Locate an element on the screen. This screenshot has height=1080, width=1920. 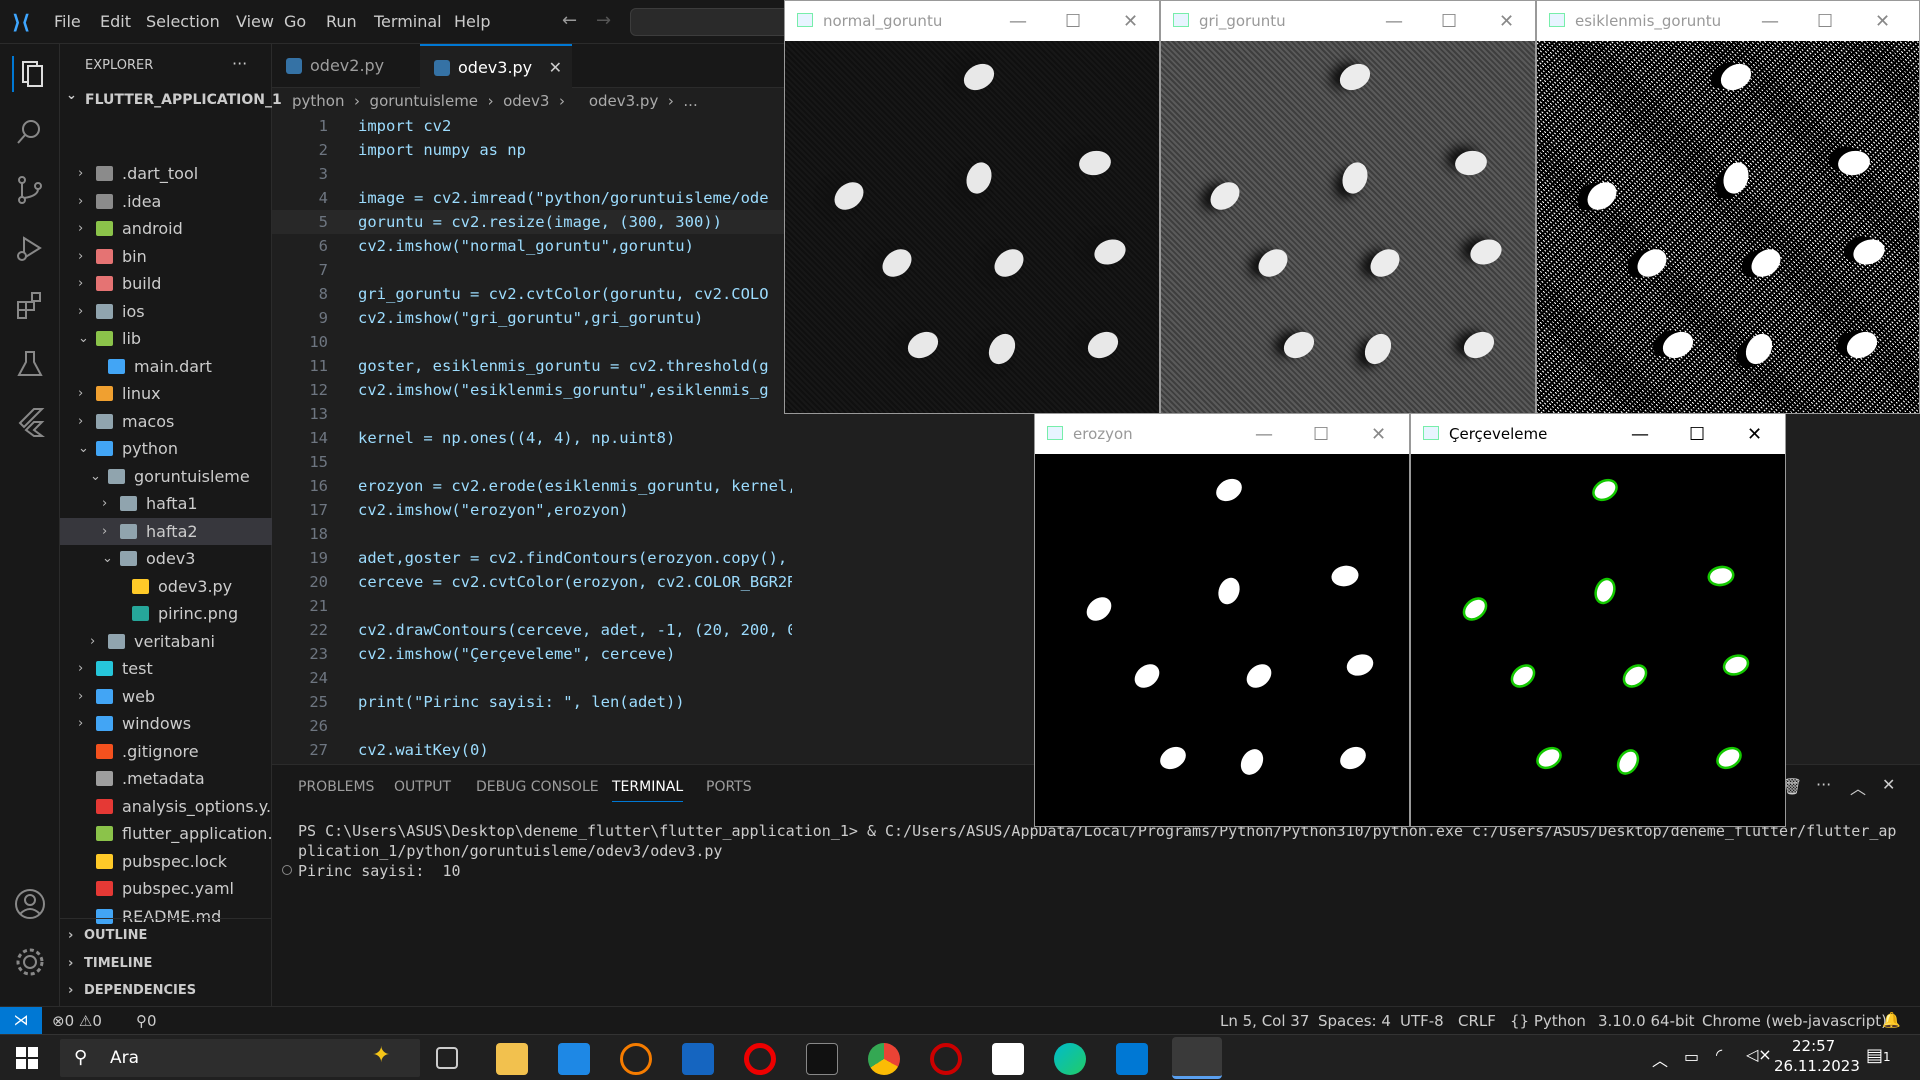
window-esiklenmis-goruntu: esiklenmis_goruntu — ☐ ✕ is located at coordinates (1728, 207).